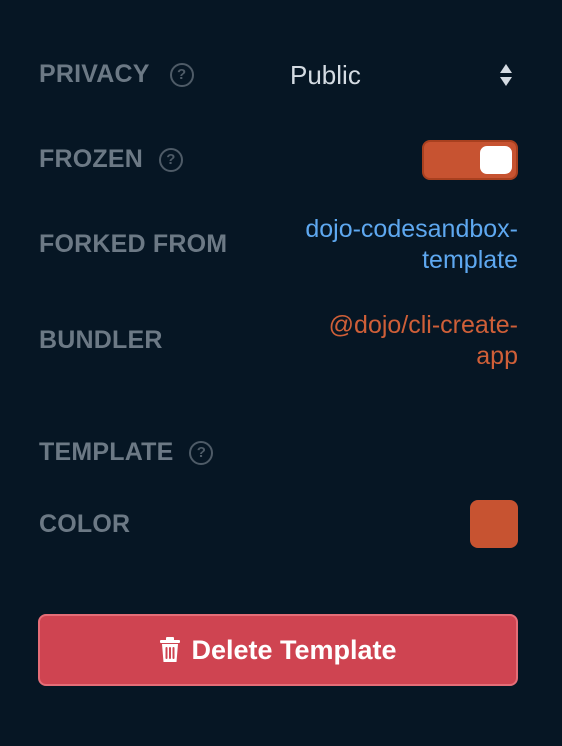 The height and width of the screenshot is (746, 562). I want to click on bundler-row-label: BUNDLER, so click(101, 340).